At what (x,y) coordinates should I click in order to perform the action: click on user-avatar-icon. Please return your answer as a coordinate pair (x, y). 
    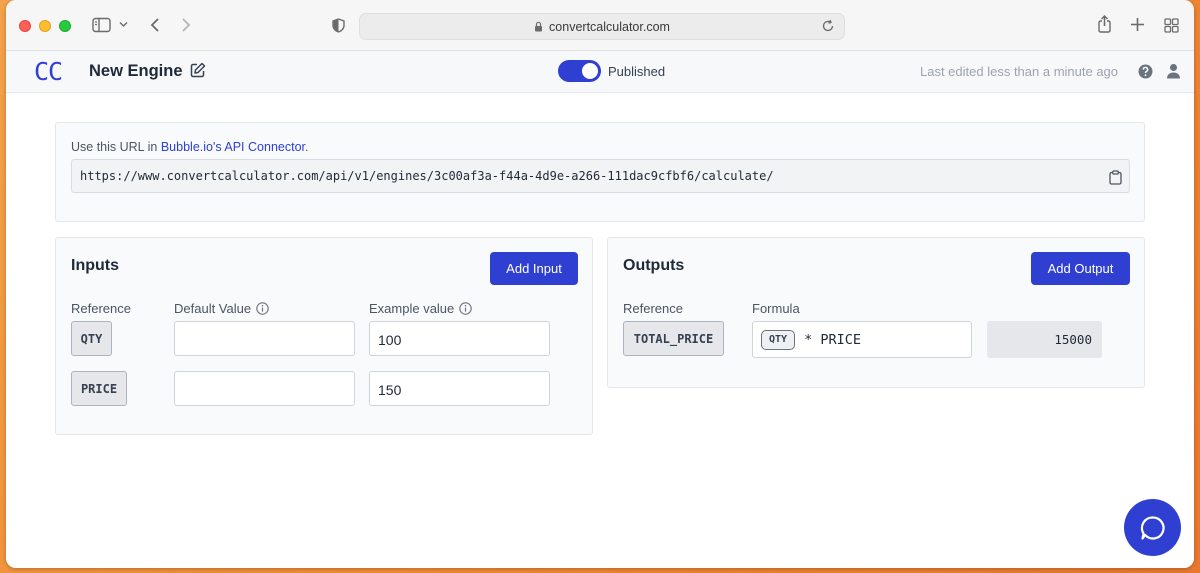
    Looking at the image, I should click on (1173, 71).